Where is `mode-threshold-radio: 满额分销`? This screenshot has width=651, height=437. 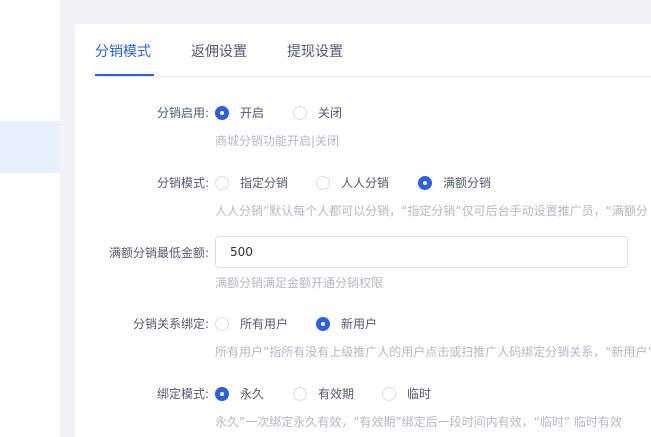 mode-threshold-radio: 满额分销 is located at coordinates (454, 182).